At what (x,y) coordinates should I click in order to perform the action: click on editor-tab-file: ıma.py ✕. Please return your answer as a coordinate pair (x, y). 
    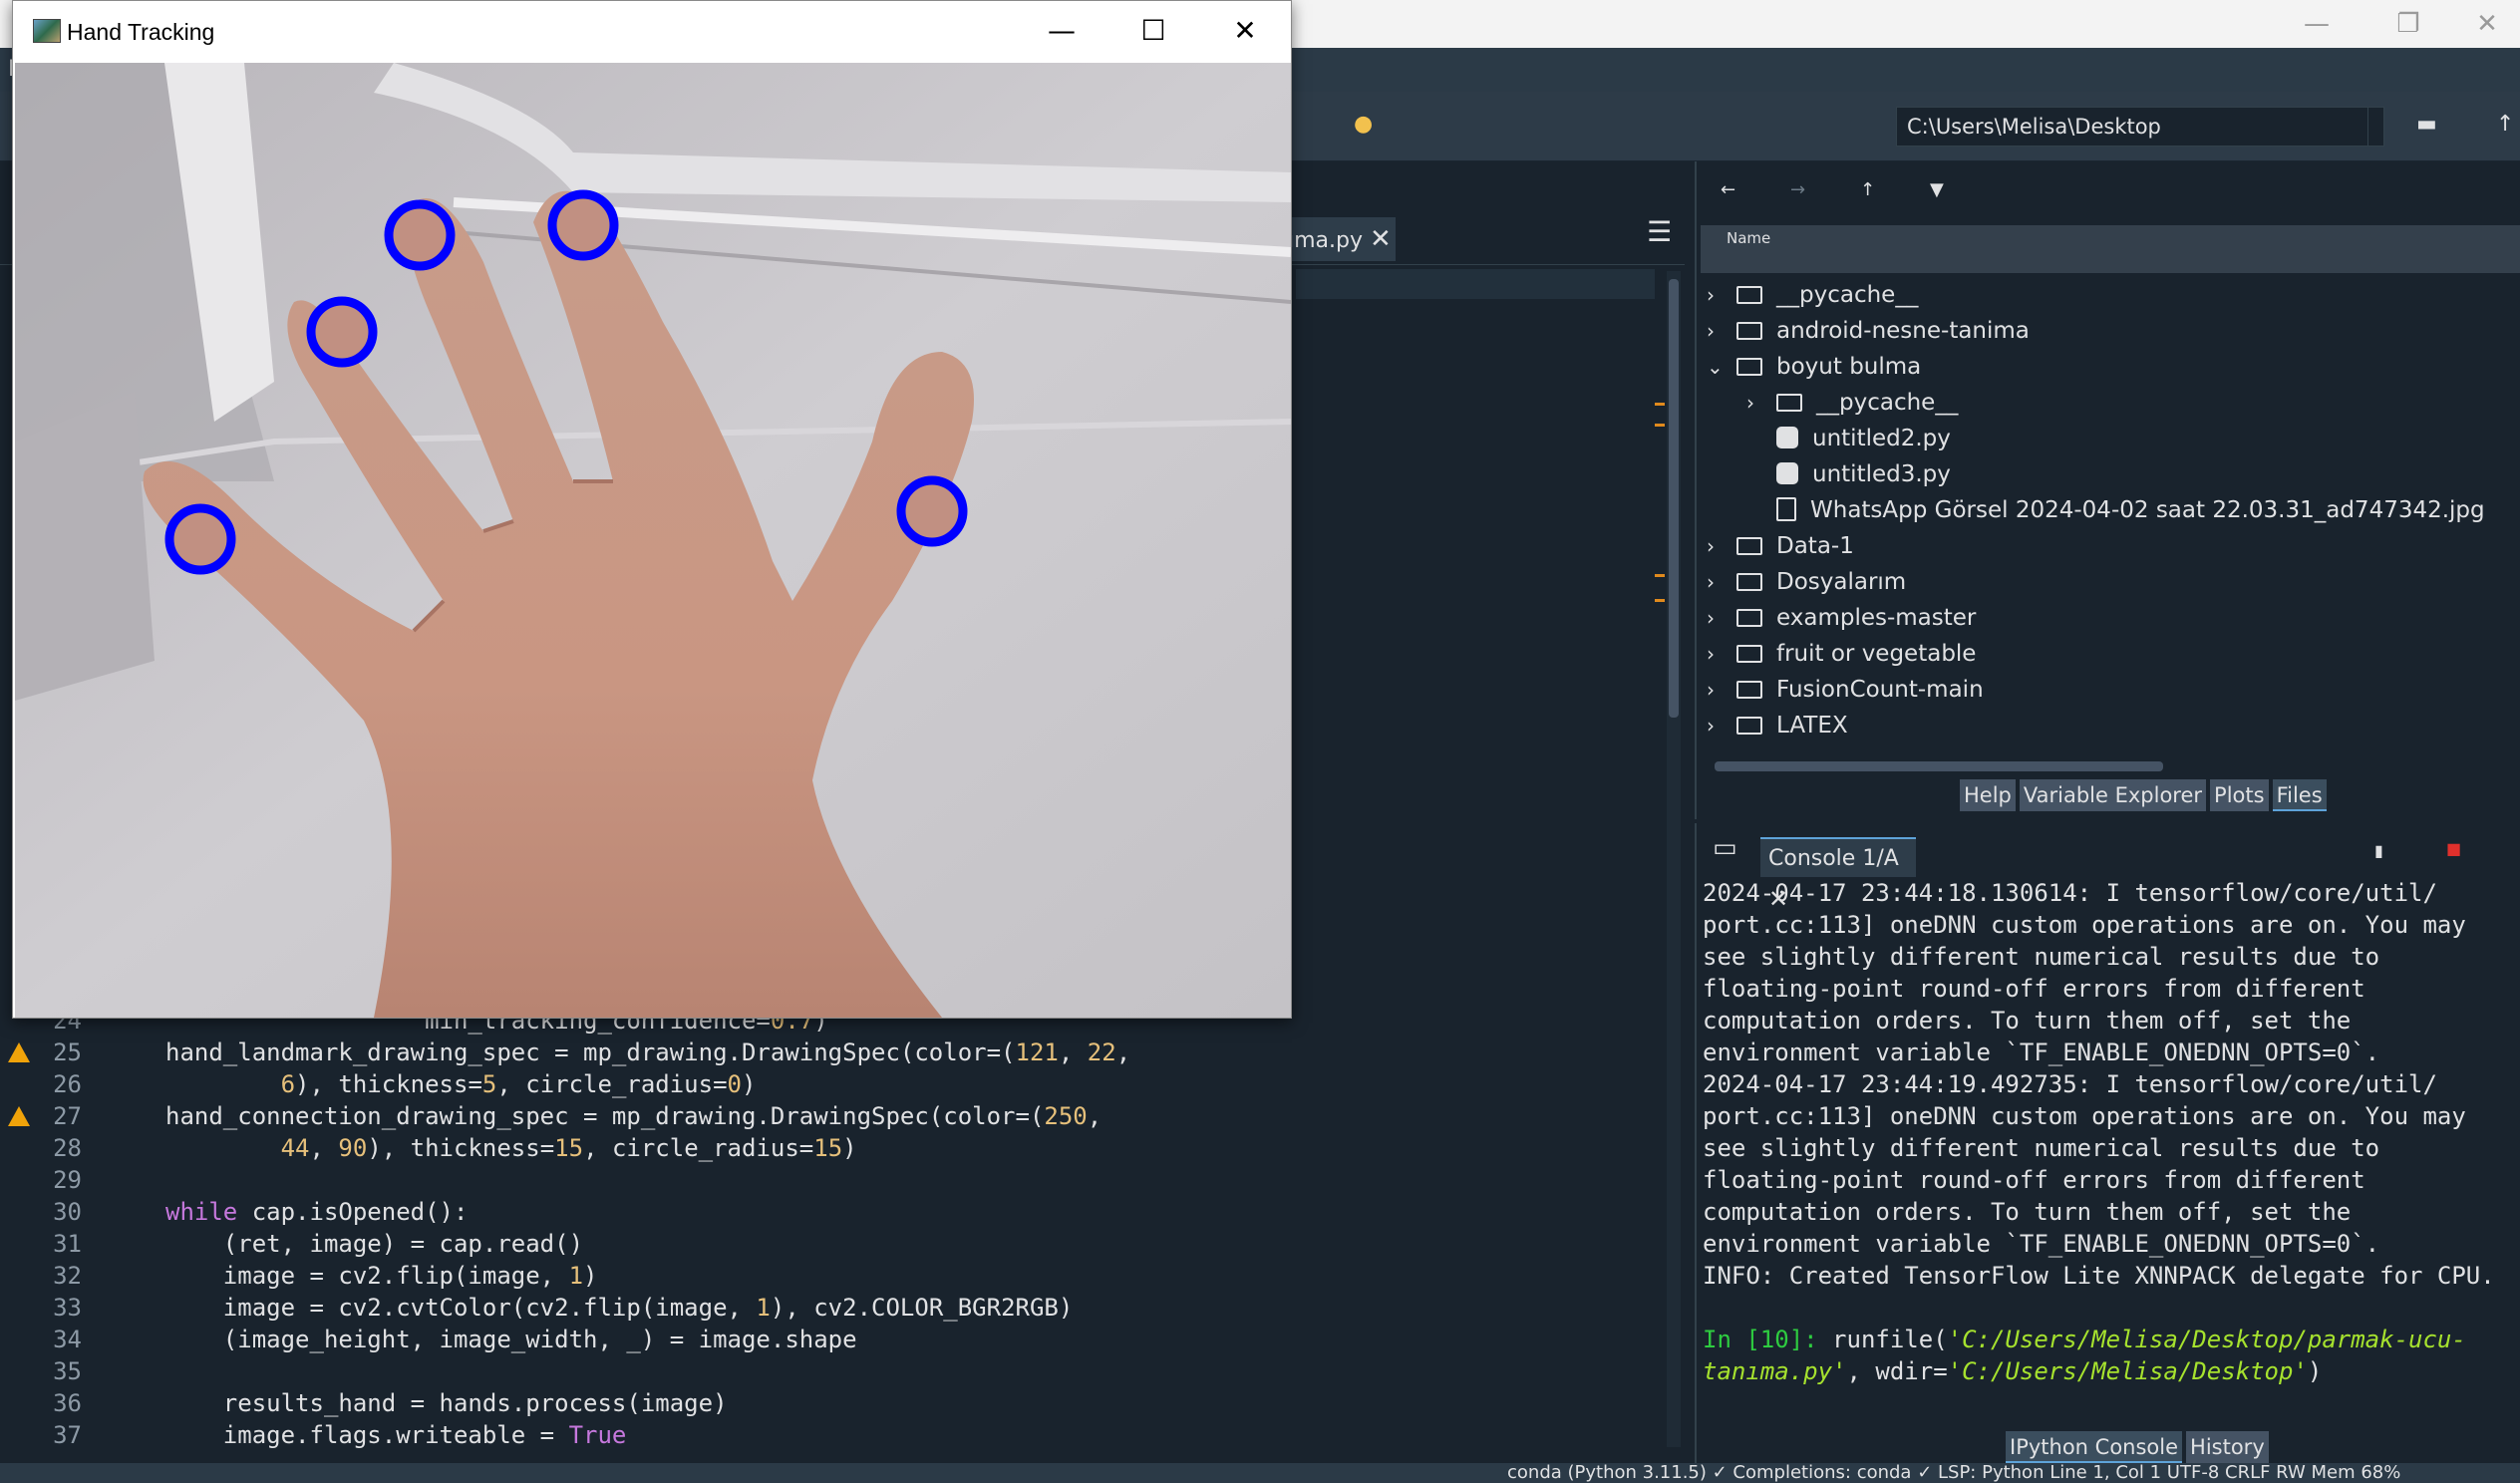
    Looking at the image, I should click on (1336, 239).